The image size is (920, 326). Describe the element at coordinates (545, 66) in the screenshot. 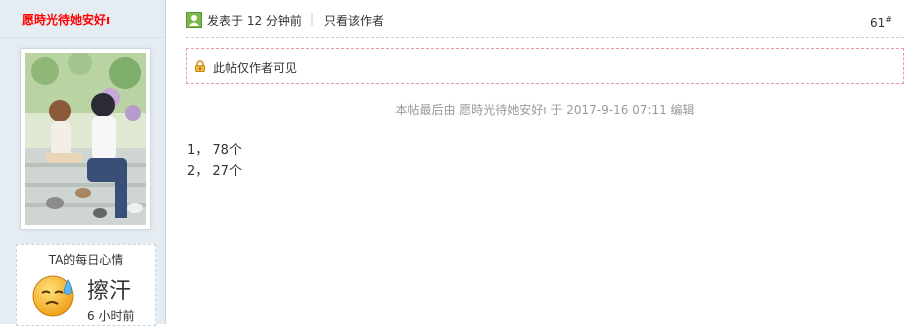

I see `author-only-notice: 此帖仅作者可见` at that location.